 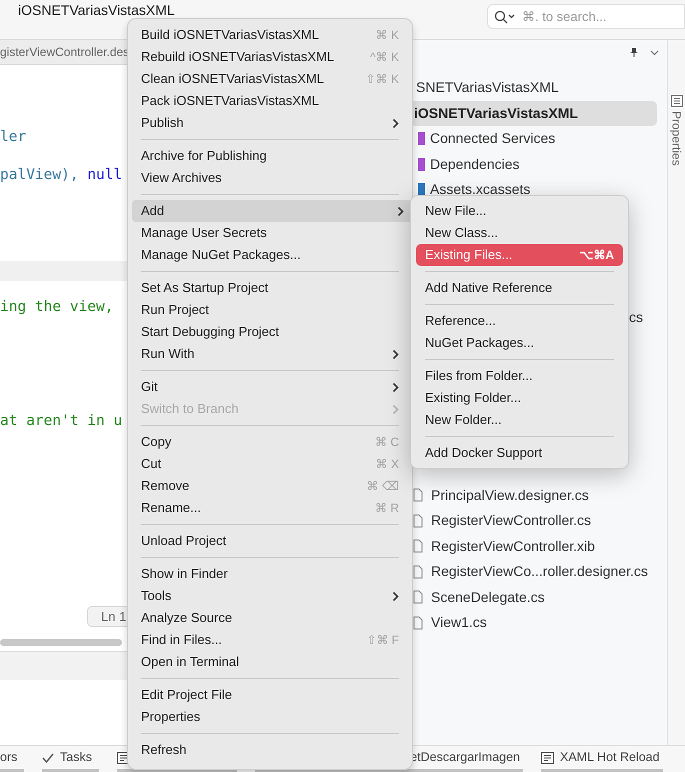 I want to click on shortcut: ⌘ R, so click(x=387, y=508).